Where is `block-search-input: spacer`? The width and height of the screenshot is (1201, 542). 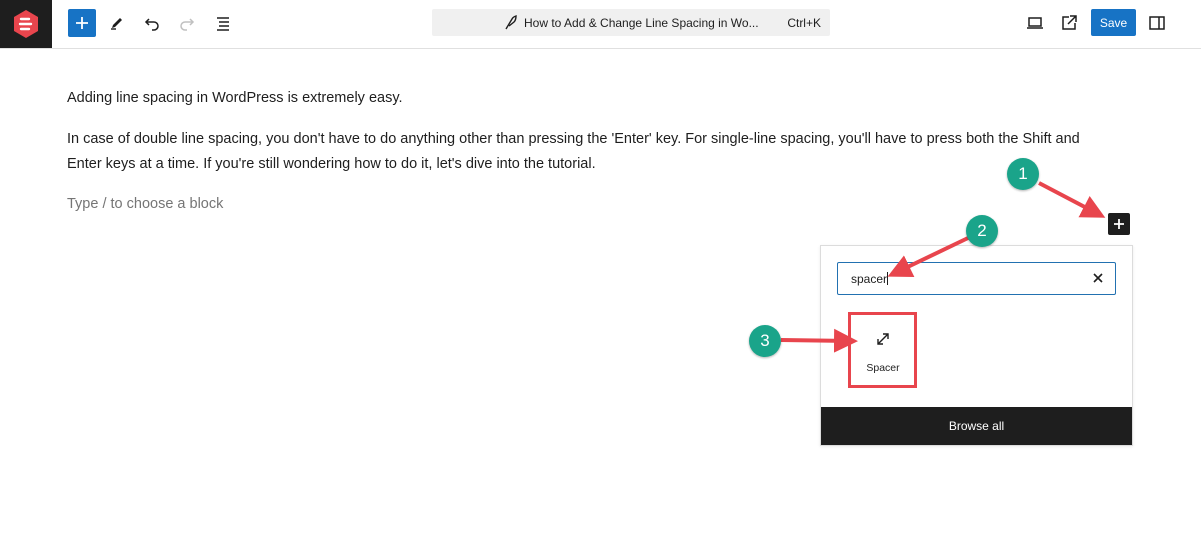
block-search-input: spacer is located at coordinates (976, 278).